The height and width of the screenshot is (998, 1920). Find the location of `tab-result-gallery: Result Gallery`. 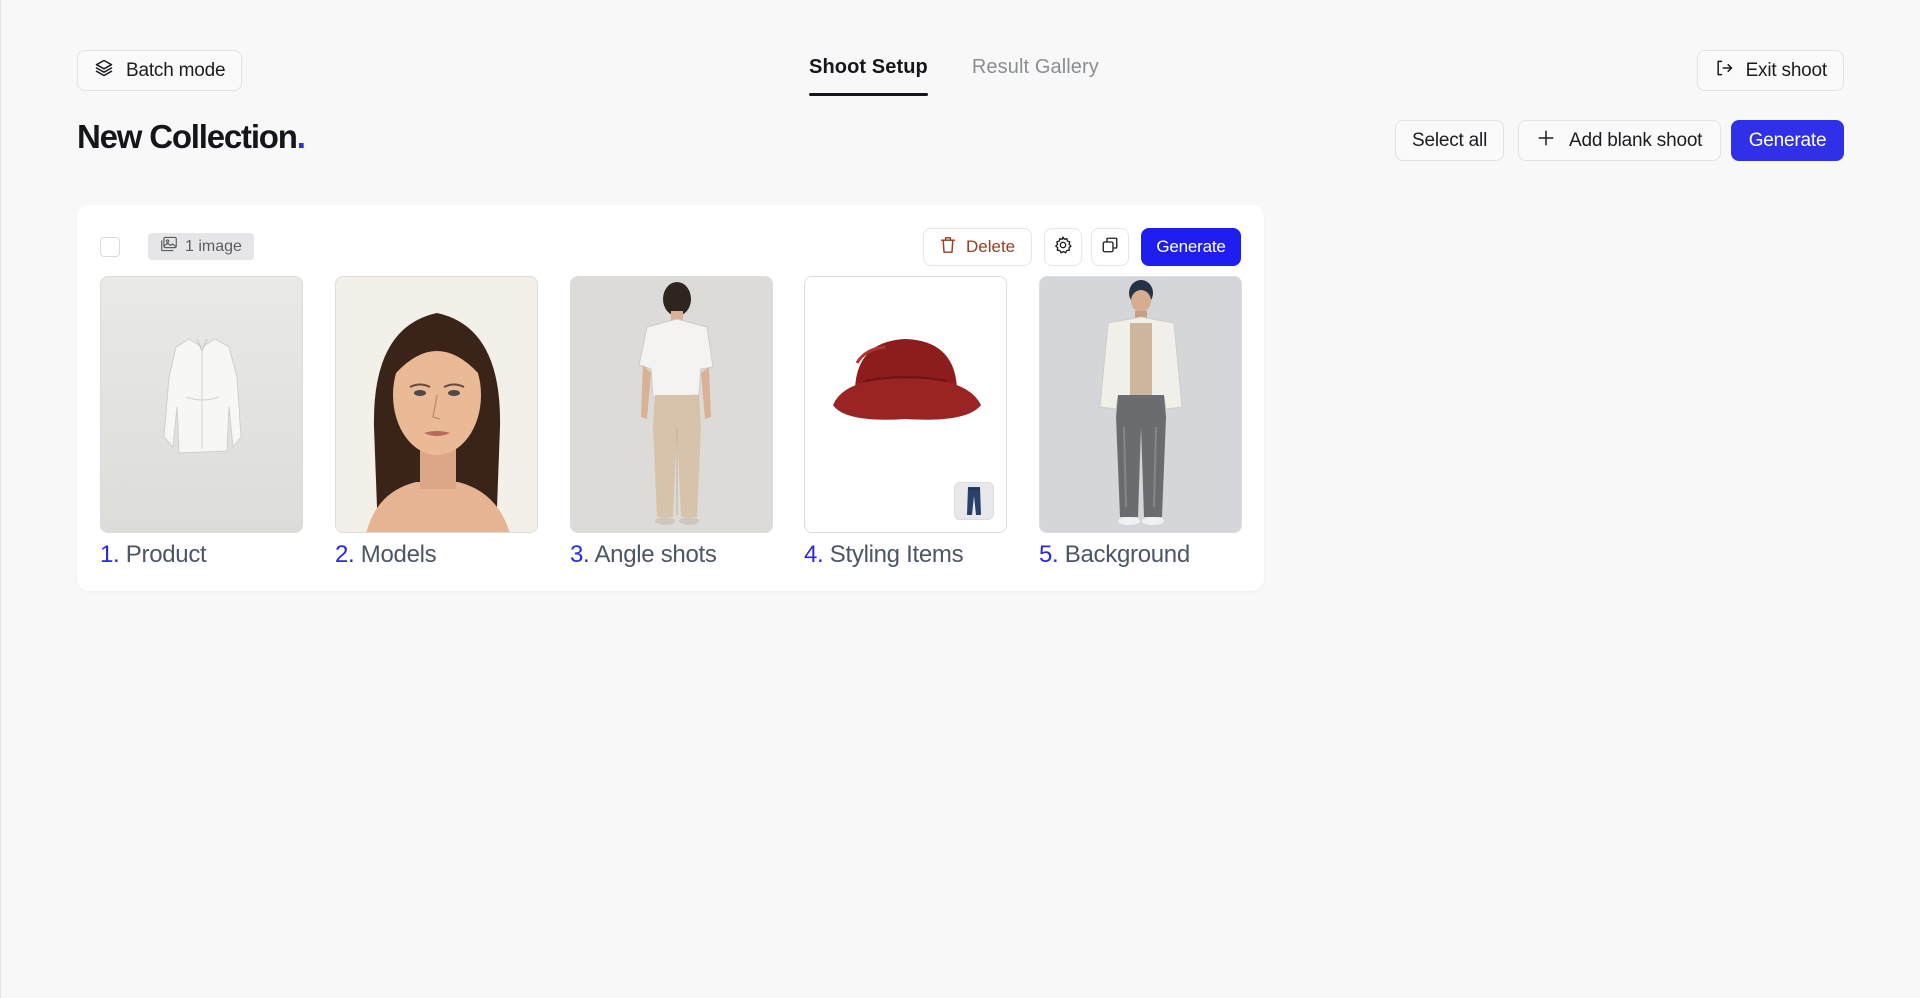

tab-result-gallery: Result Gallery is located at coordinates (1035, 73).